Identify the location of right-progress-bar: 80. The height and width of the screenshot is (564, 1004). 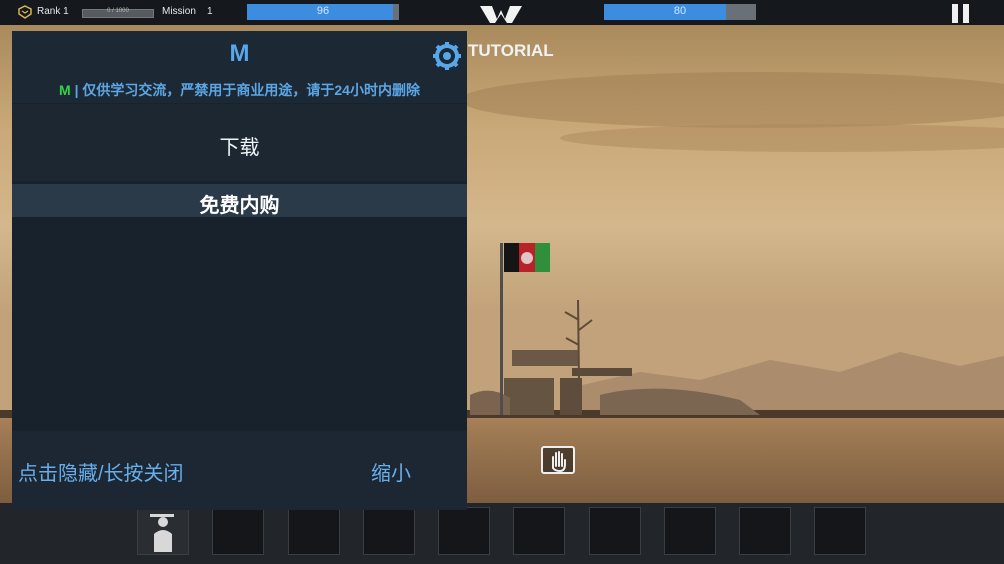
(680, 12).